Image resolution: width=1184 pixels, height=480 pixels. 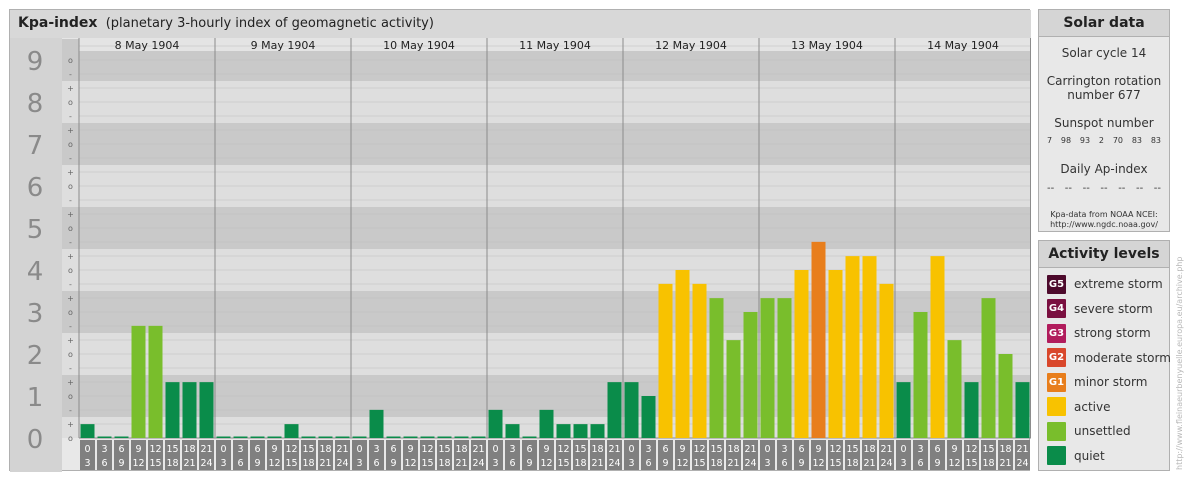 I want to click on legend-item: unsettled, so click(x=1089, y=431).